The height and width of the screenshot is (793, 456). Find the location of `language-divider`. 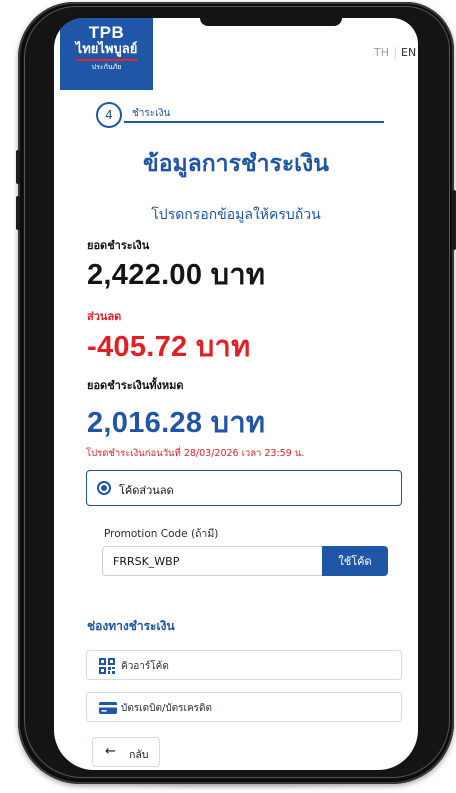

language-divider is located at coordinates (395, 53).